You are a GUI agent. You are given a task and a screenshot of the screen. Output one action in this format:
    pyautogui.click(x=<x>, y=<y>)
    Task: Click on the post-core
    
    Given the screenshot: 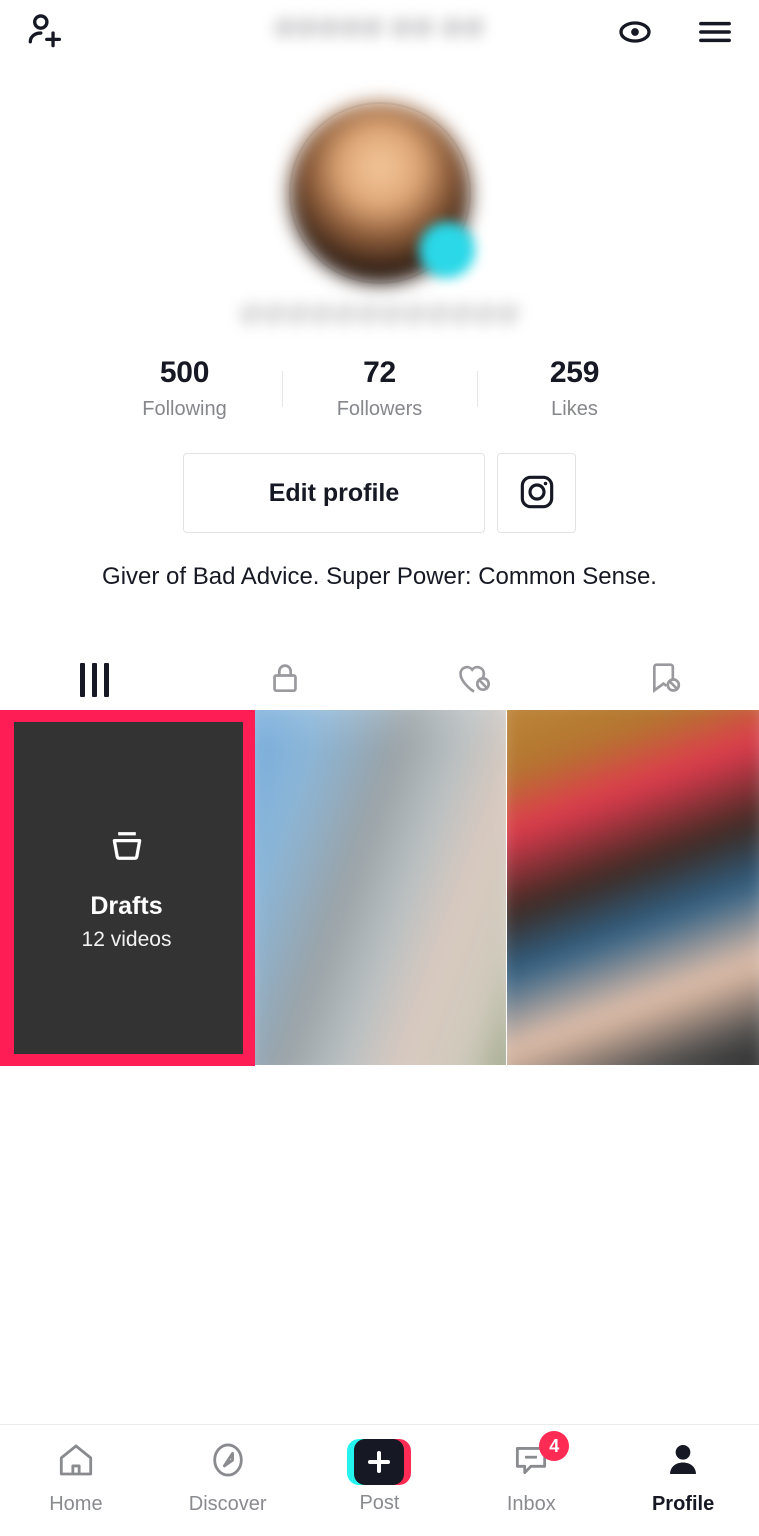 What is the action you would take?
    pyautogui.click(x=379, y=1462)
    